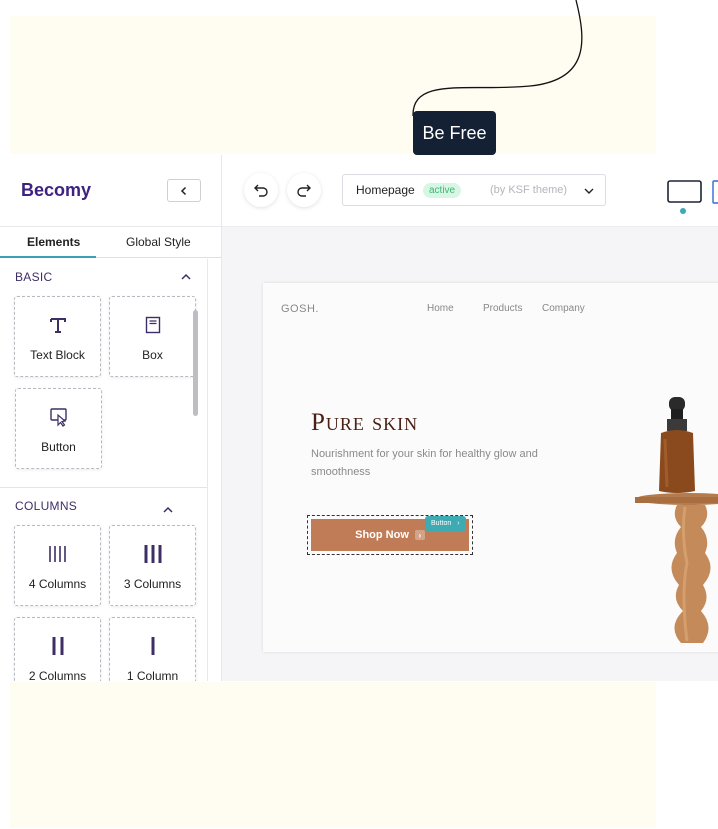  Describe the element at coordinates (46, 506) in the screenshot. I see `section-title-columns: COLUMNS` at that location.